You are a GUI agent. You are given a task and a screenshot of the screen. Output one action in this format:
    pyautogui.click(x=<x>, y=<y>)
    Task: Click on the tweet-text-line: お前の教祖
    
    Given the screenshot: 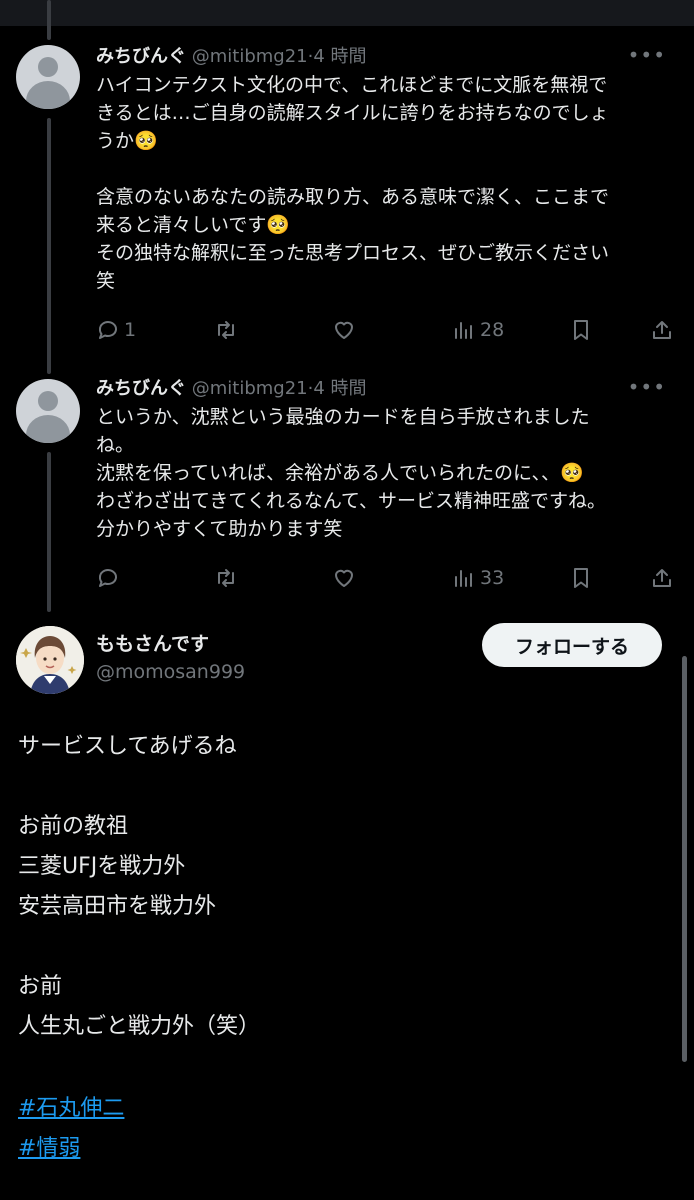 What is the action you would take?
    pyautogui.click(x=73, y=826)
    